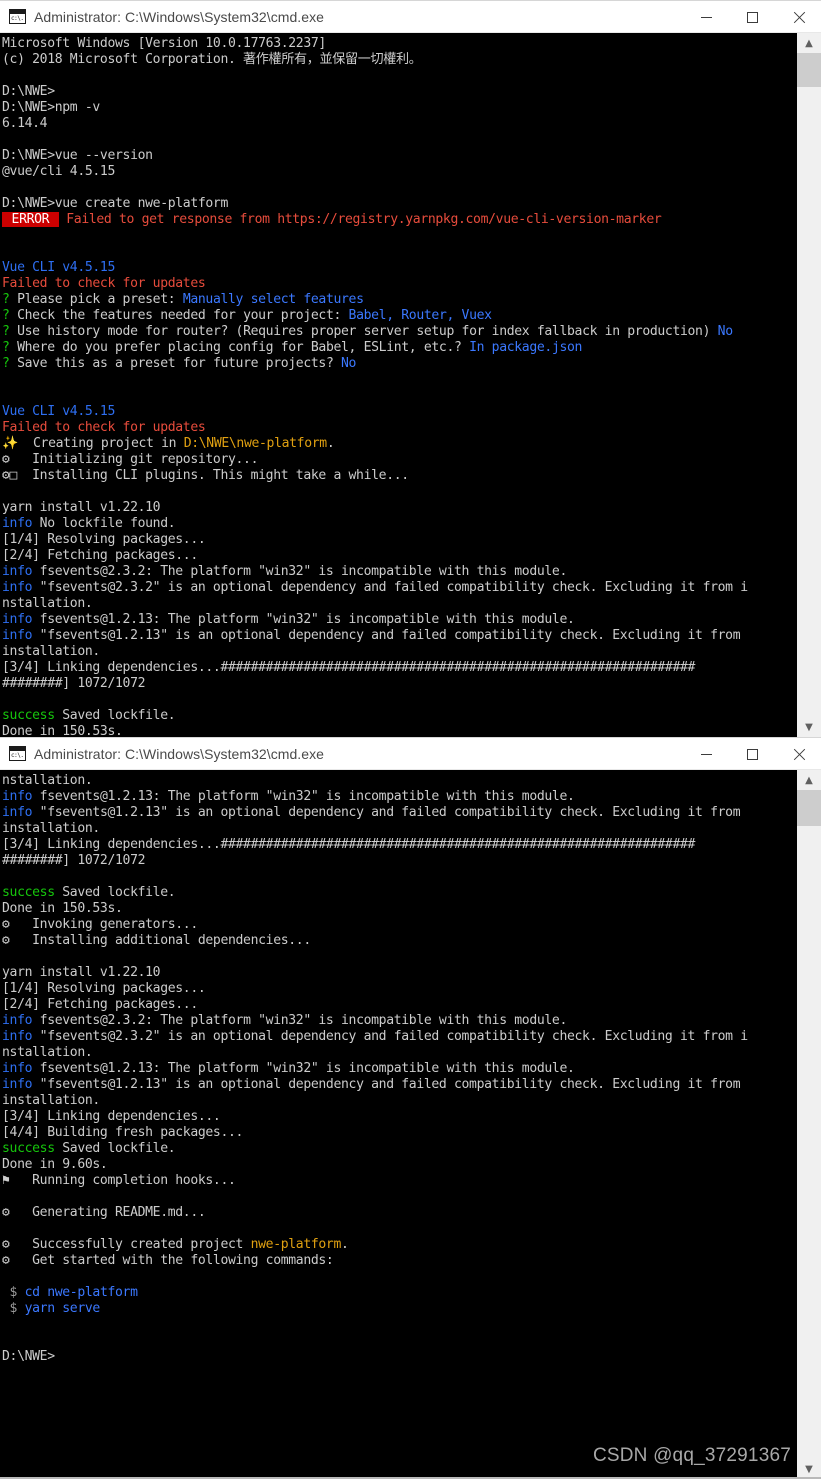  I want to click on scroll-down-arrow-1: ▼, so click(809, 727).